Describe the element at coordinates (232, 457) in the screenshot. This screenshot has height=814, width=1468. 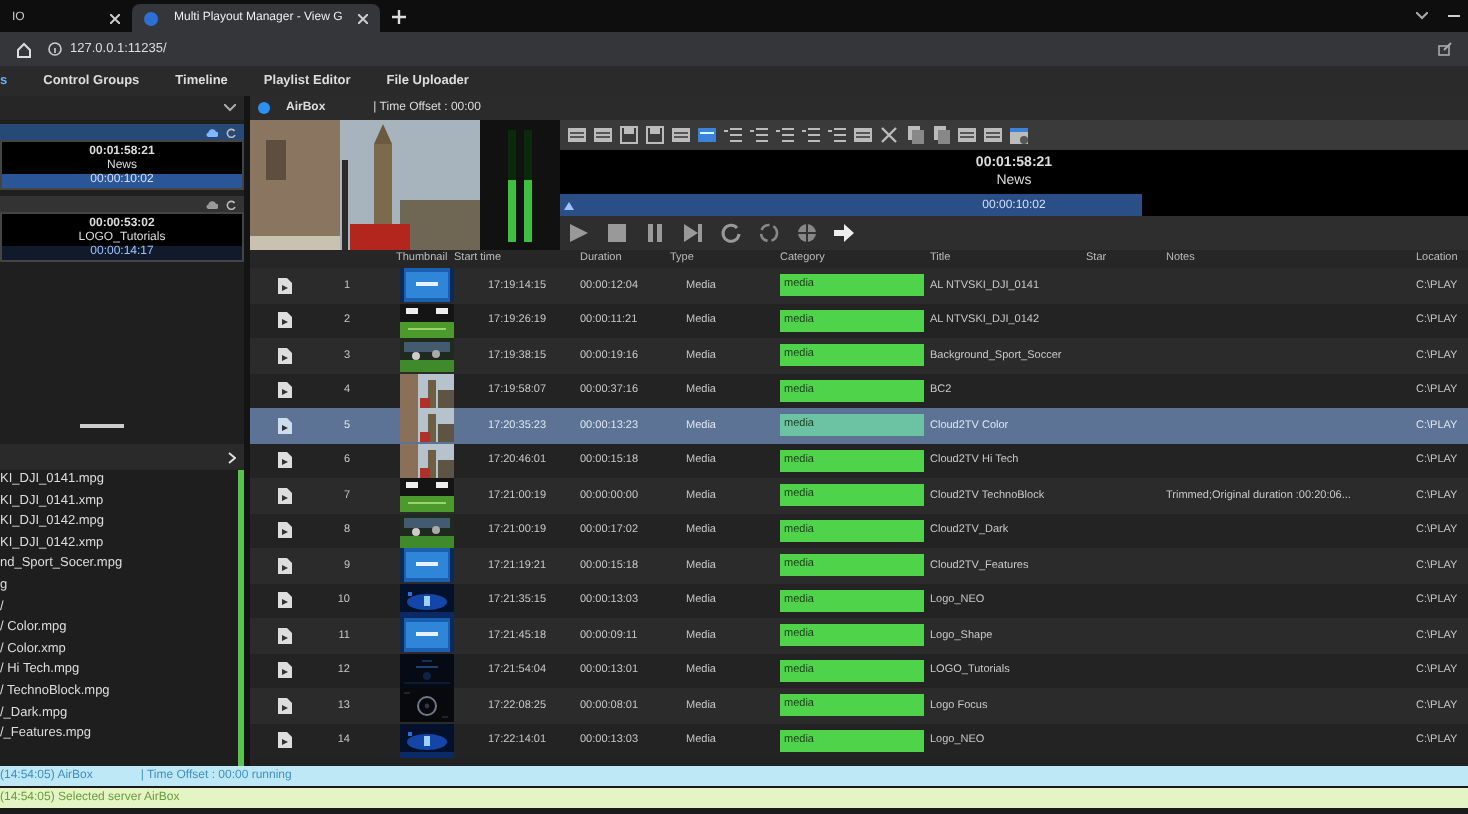
I see `chevron-right-icon` at that location.